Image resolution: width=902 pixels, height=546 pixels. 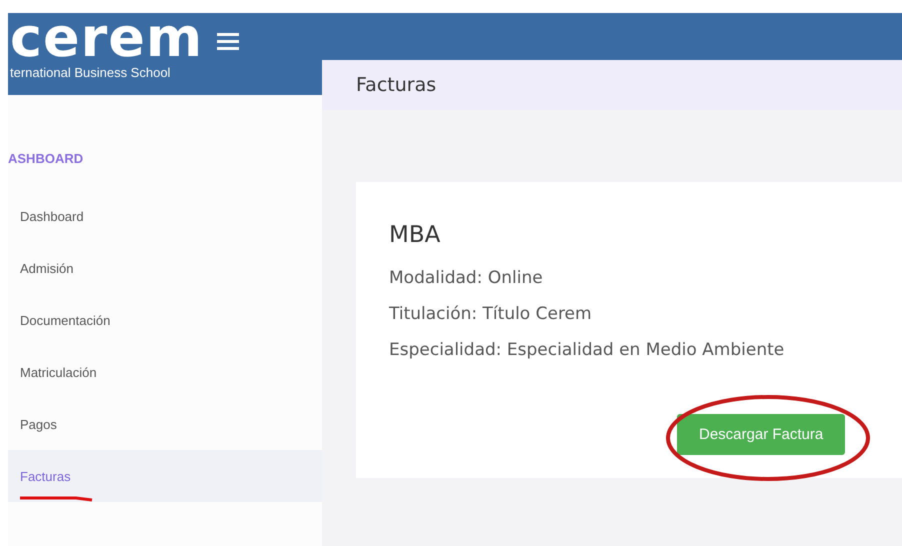 What do you see at coordinates (38, 424) in the screenshot?
I see `sidebar-item-label: Pagos` at bounding box center [38, 424].